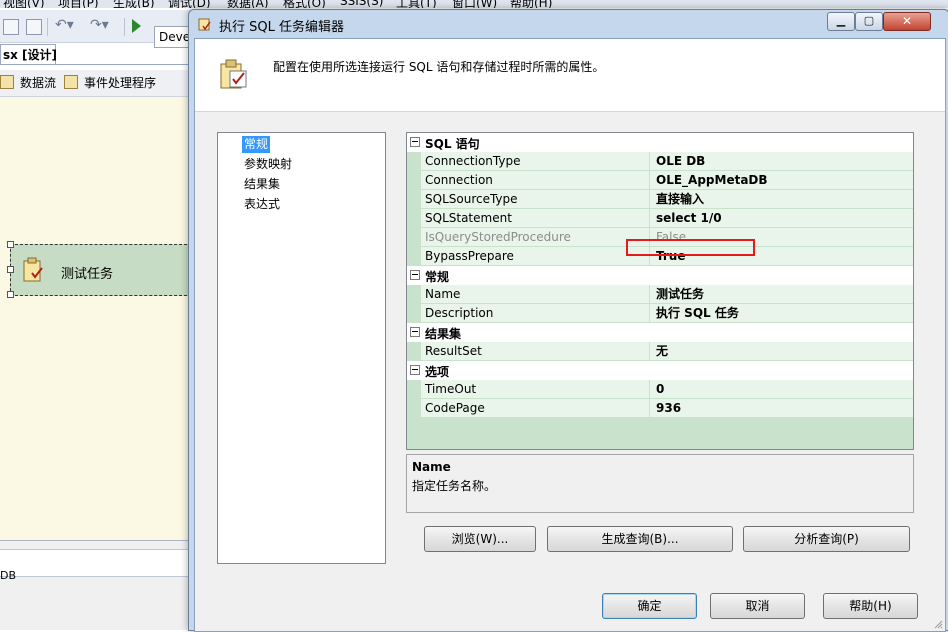 The image size is (948, 632). What do you see at coordinates (7, 82) in the screenshot?
I see `dataflow-icon` at bounding box center [7, 82].